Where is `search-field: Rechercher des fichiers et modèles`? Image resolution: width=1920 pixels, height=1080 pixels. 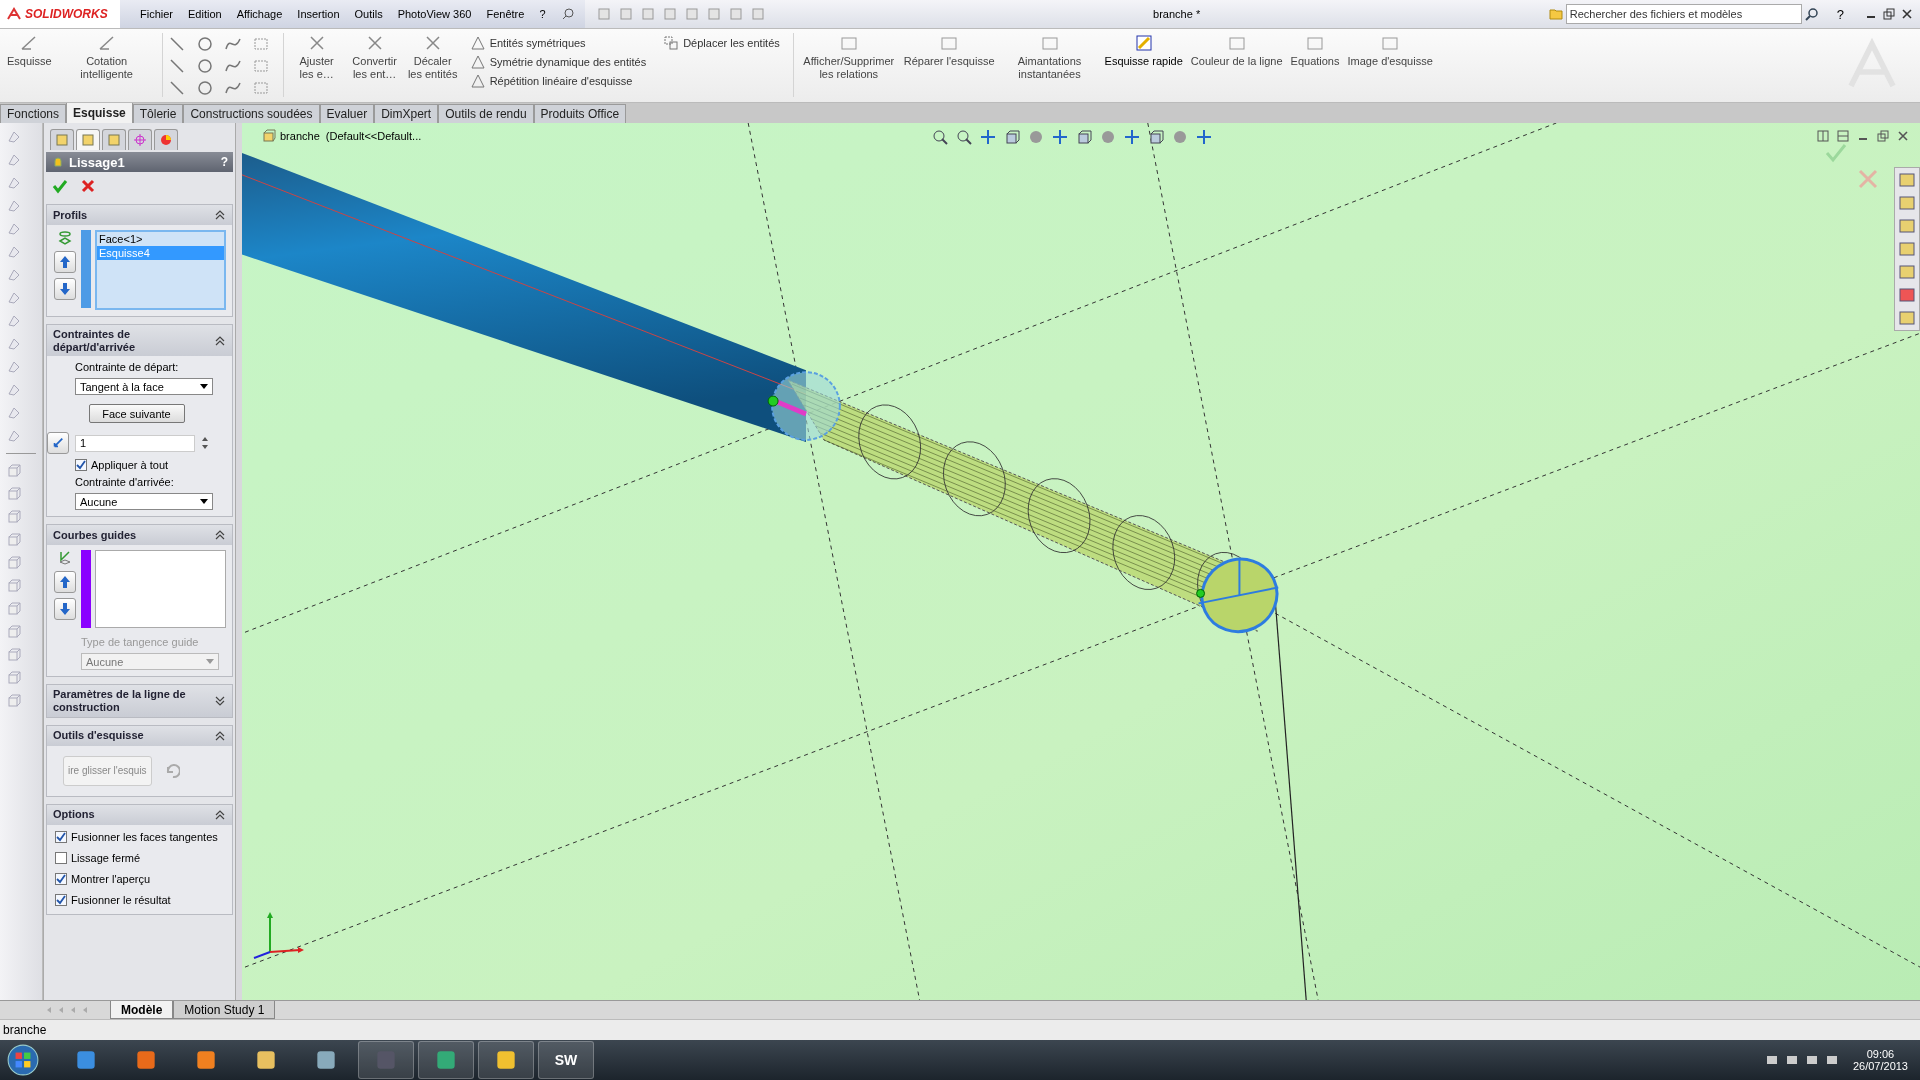 search-field: Rechercher des fichiers et modèles is located at coordinates (1683, 14).